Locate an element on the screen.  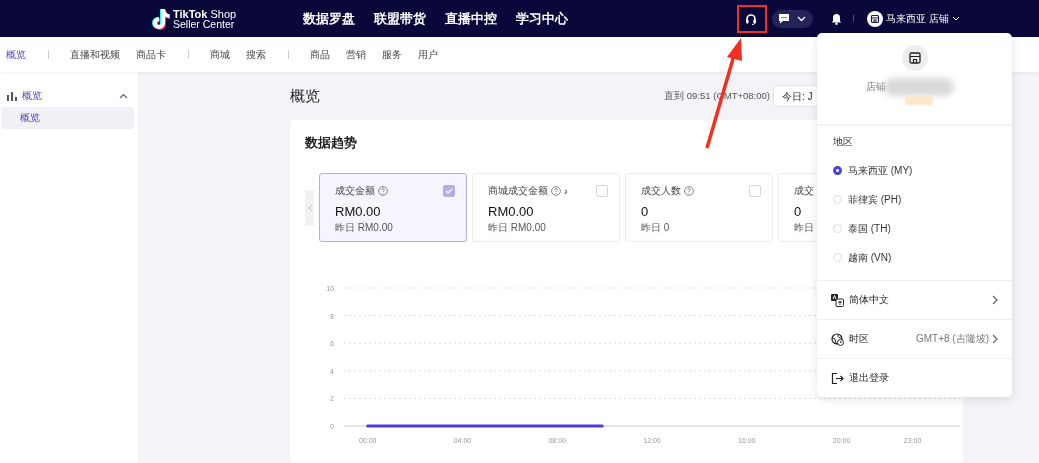
highlight-box is located at coordinates (752, 19).